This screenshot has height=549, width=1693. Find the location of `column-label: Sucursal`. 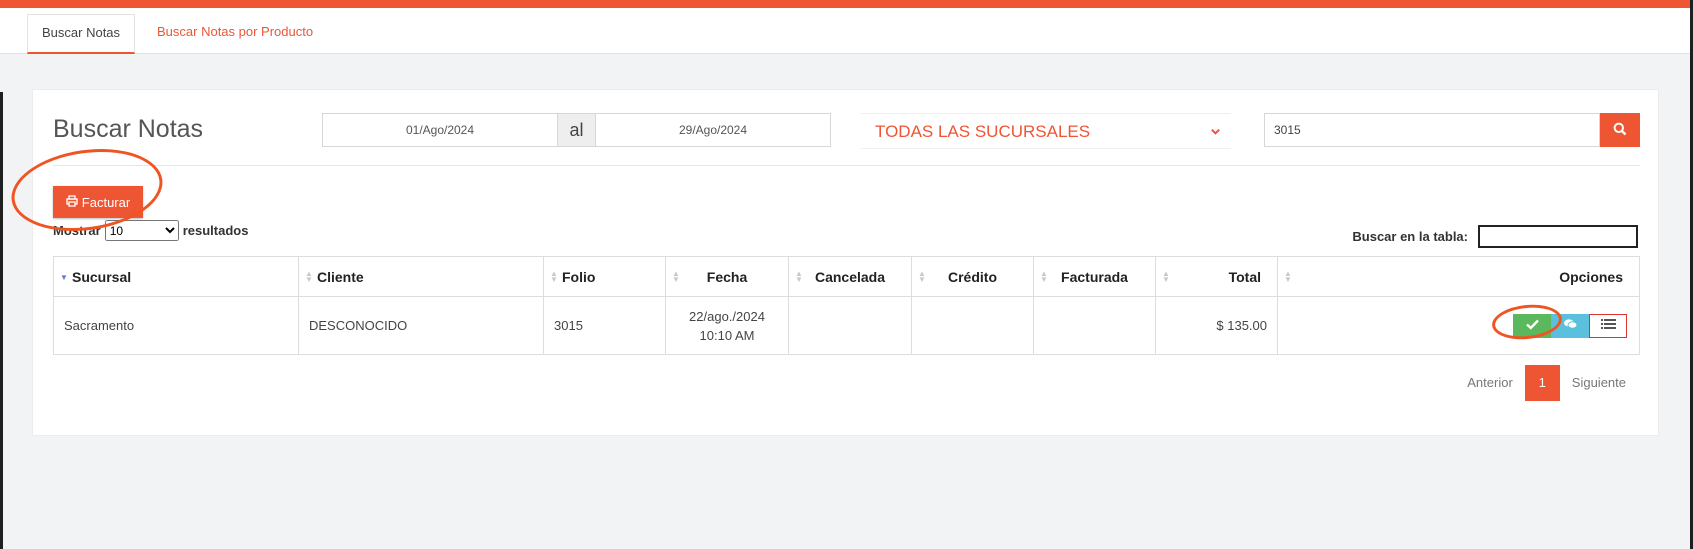

column-label: Sucursal is located at coordinates (102, 276).